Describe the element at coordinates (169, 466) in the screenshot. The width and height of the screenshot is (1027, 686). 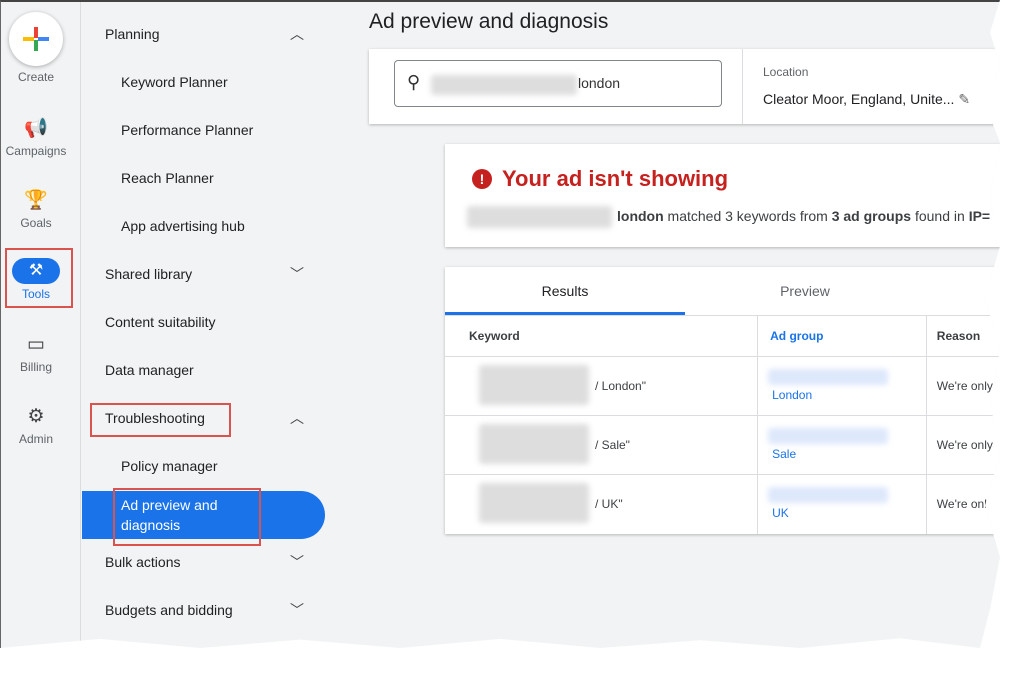
I see `nav-label: Policy manager` at that location.